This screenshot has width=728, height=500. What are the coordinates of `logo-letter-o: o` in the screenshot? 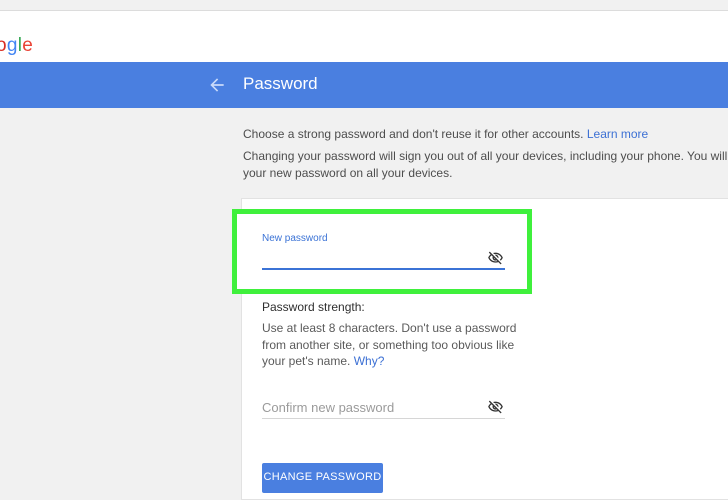 It's located at (3, 45).